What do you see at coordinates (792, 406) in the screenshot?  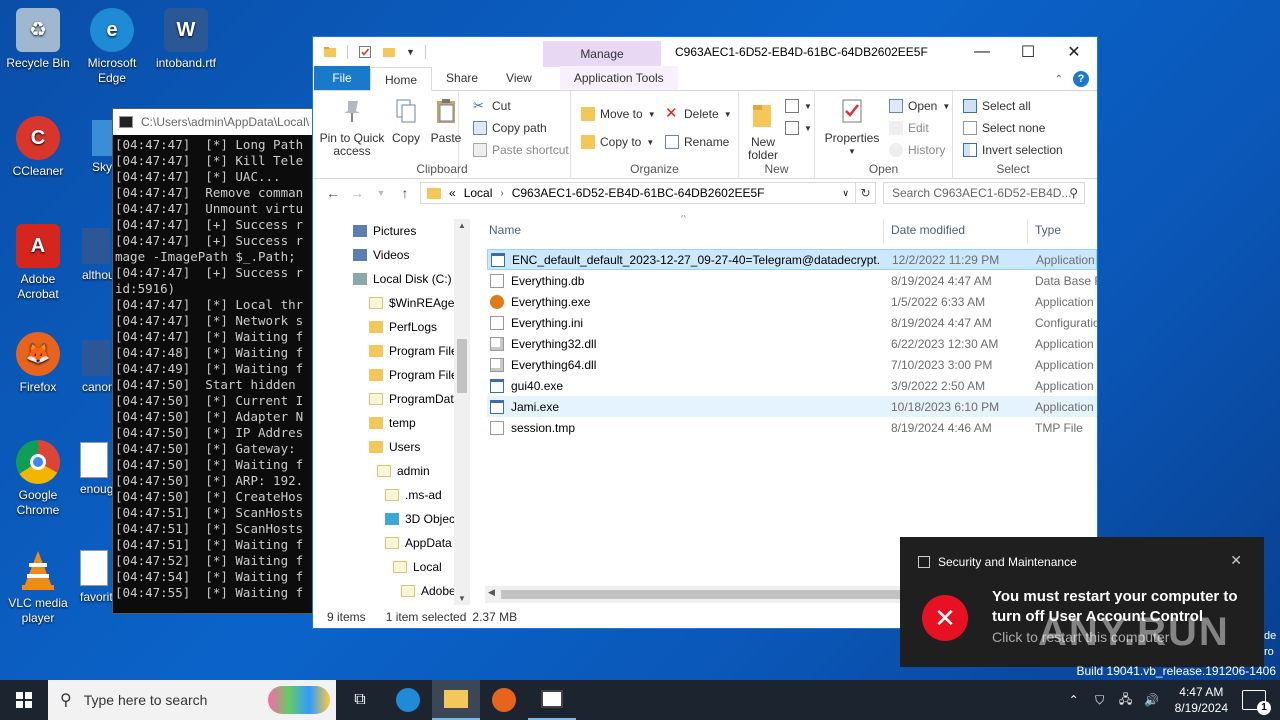 I see `file-row: Jami.exe 10/18/2023 6:10 PM Application` at bounding box center [792, 406].